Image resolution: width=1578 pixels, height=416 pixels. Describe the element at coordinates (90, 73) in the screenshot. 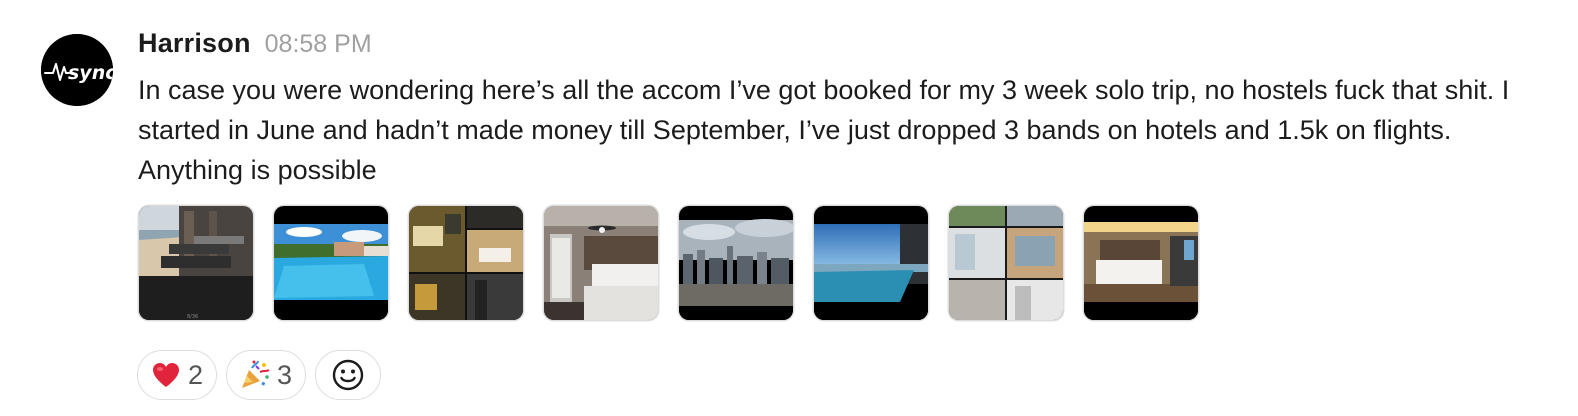

I see `avatar-logo-text: sync` at that location.